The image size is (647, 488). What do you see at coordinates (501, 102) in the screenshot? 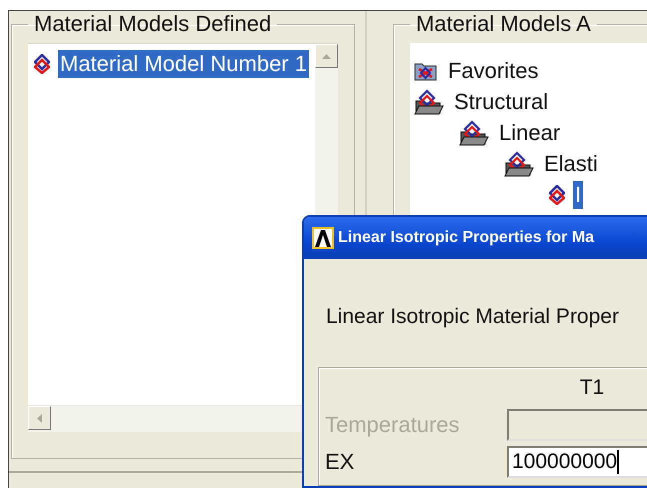
I see `tree-item: Structural` at bounding box center [501, 102].